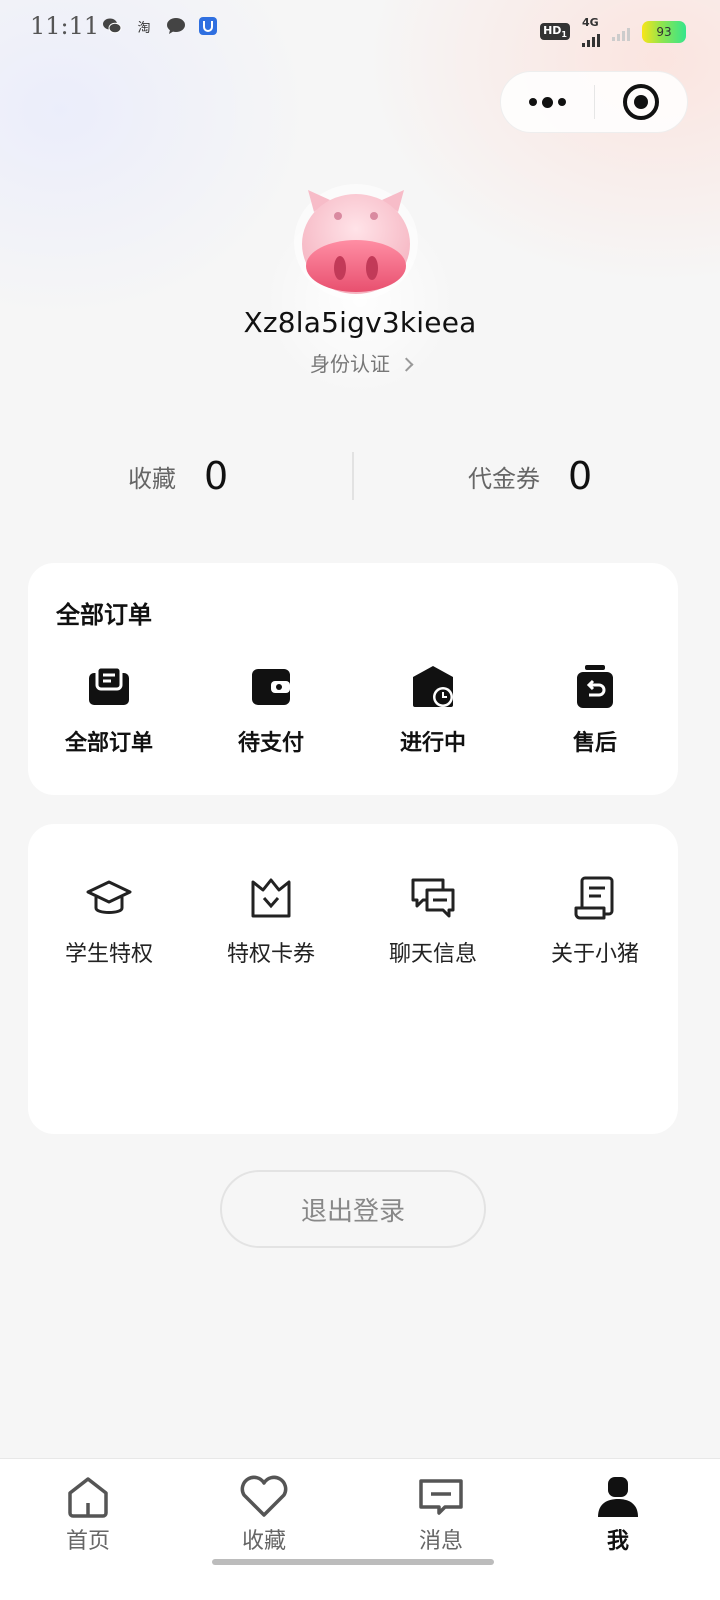  I want to click on wechat-icon, so click(112, 26).